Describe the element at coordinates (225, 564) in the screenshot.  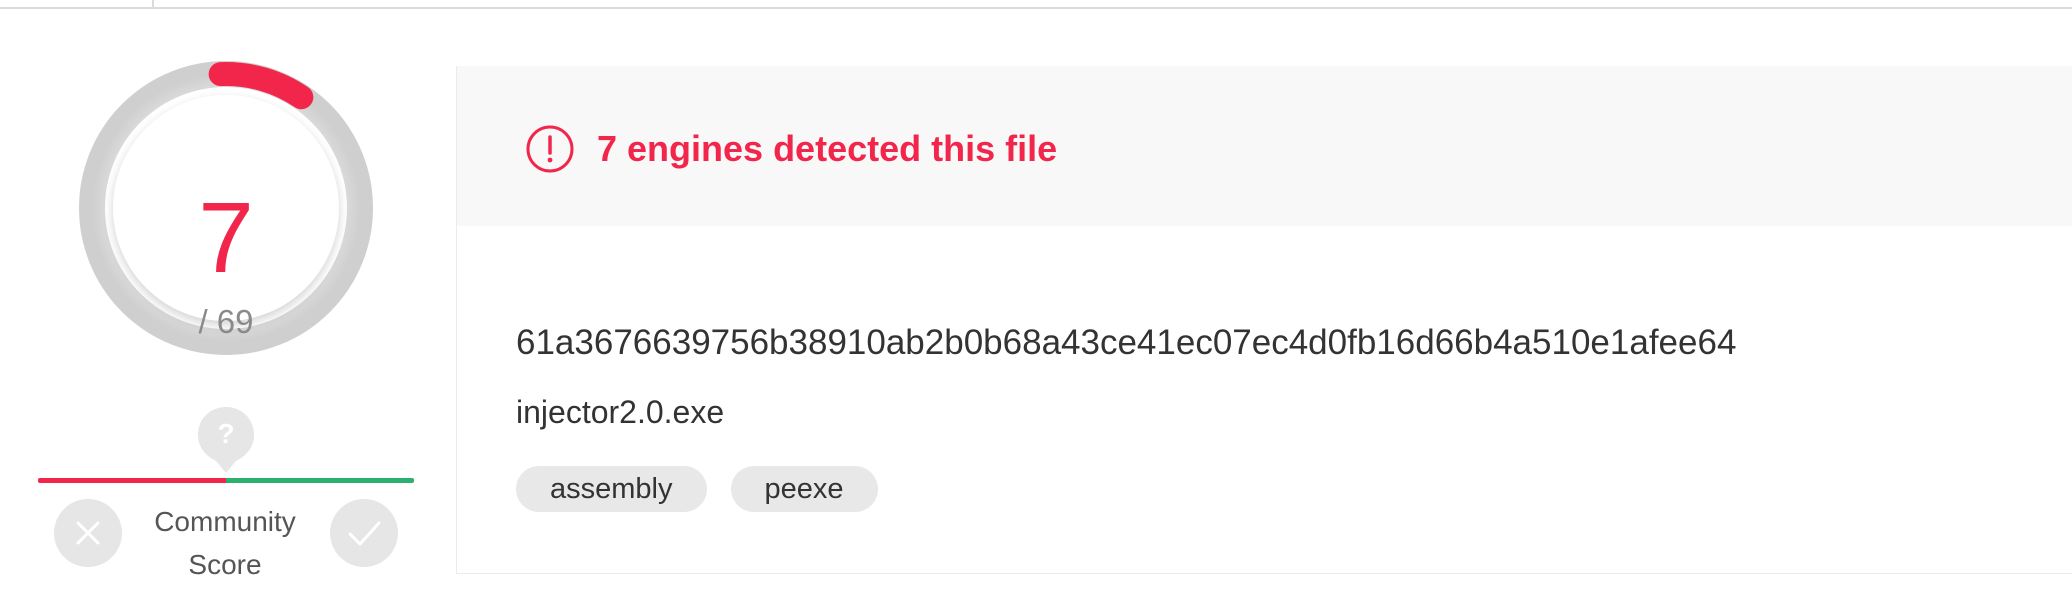
I see `community-label-line2: Score` at that location.